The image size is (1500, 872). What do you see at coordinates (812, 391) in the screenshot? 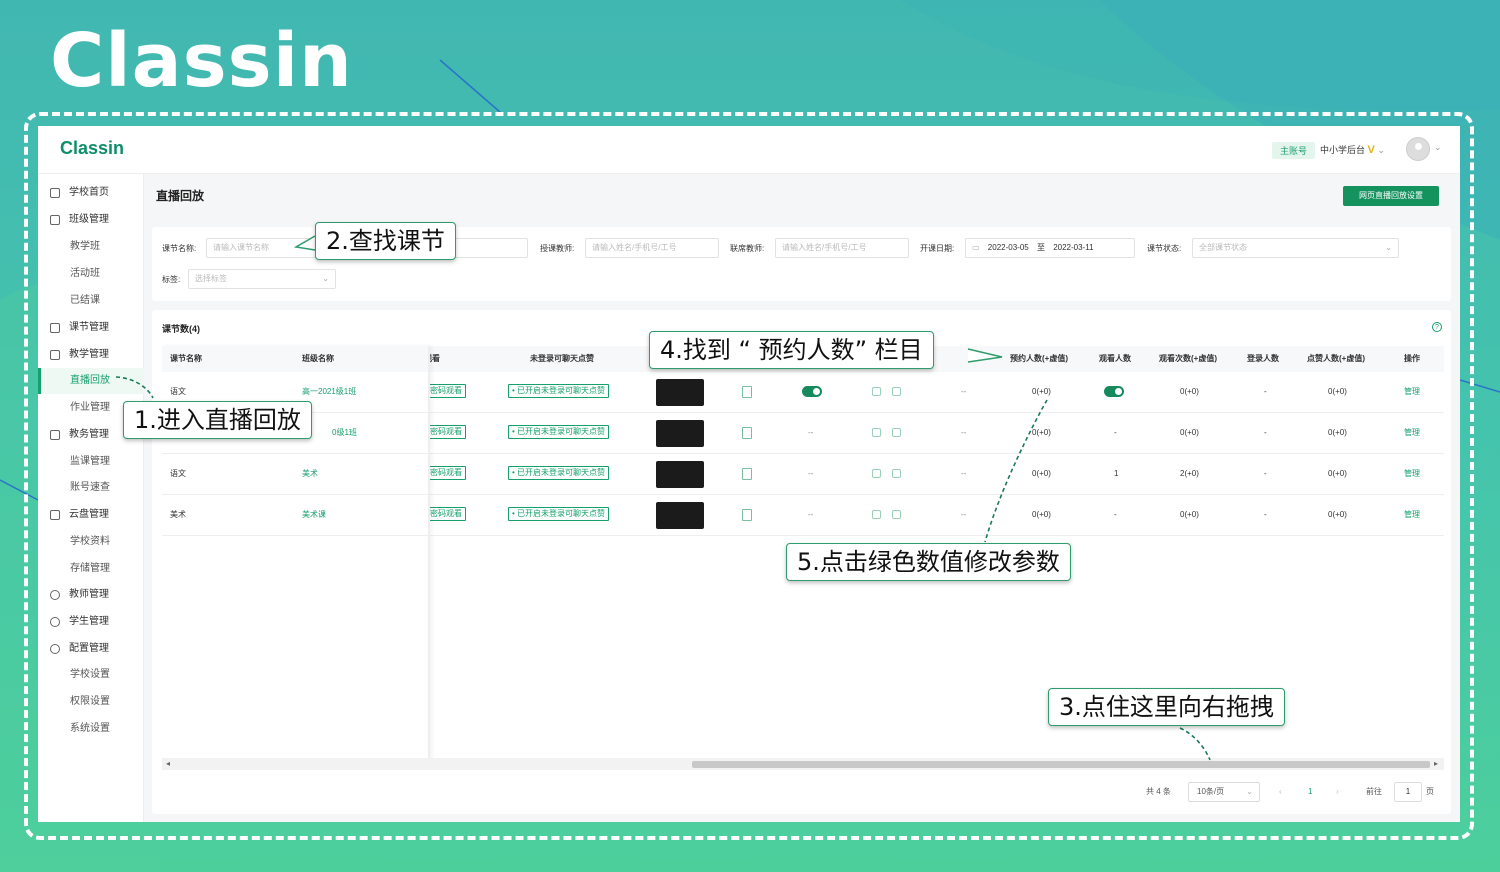
I see `toggle-switch` at bounding box center [812, 391].